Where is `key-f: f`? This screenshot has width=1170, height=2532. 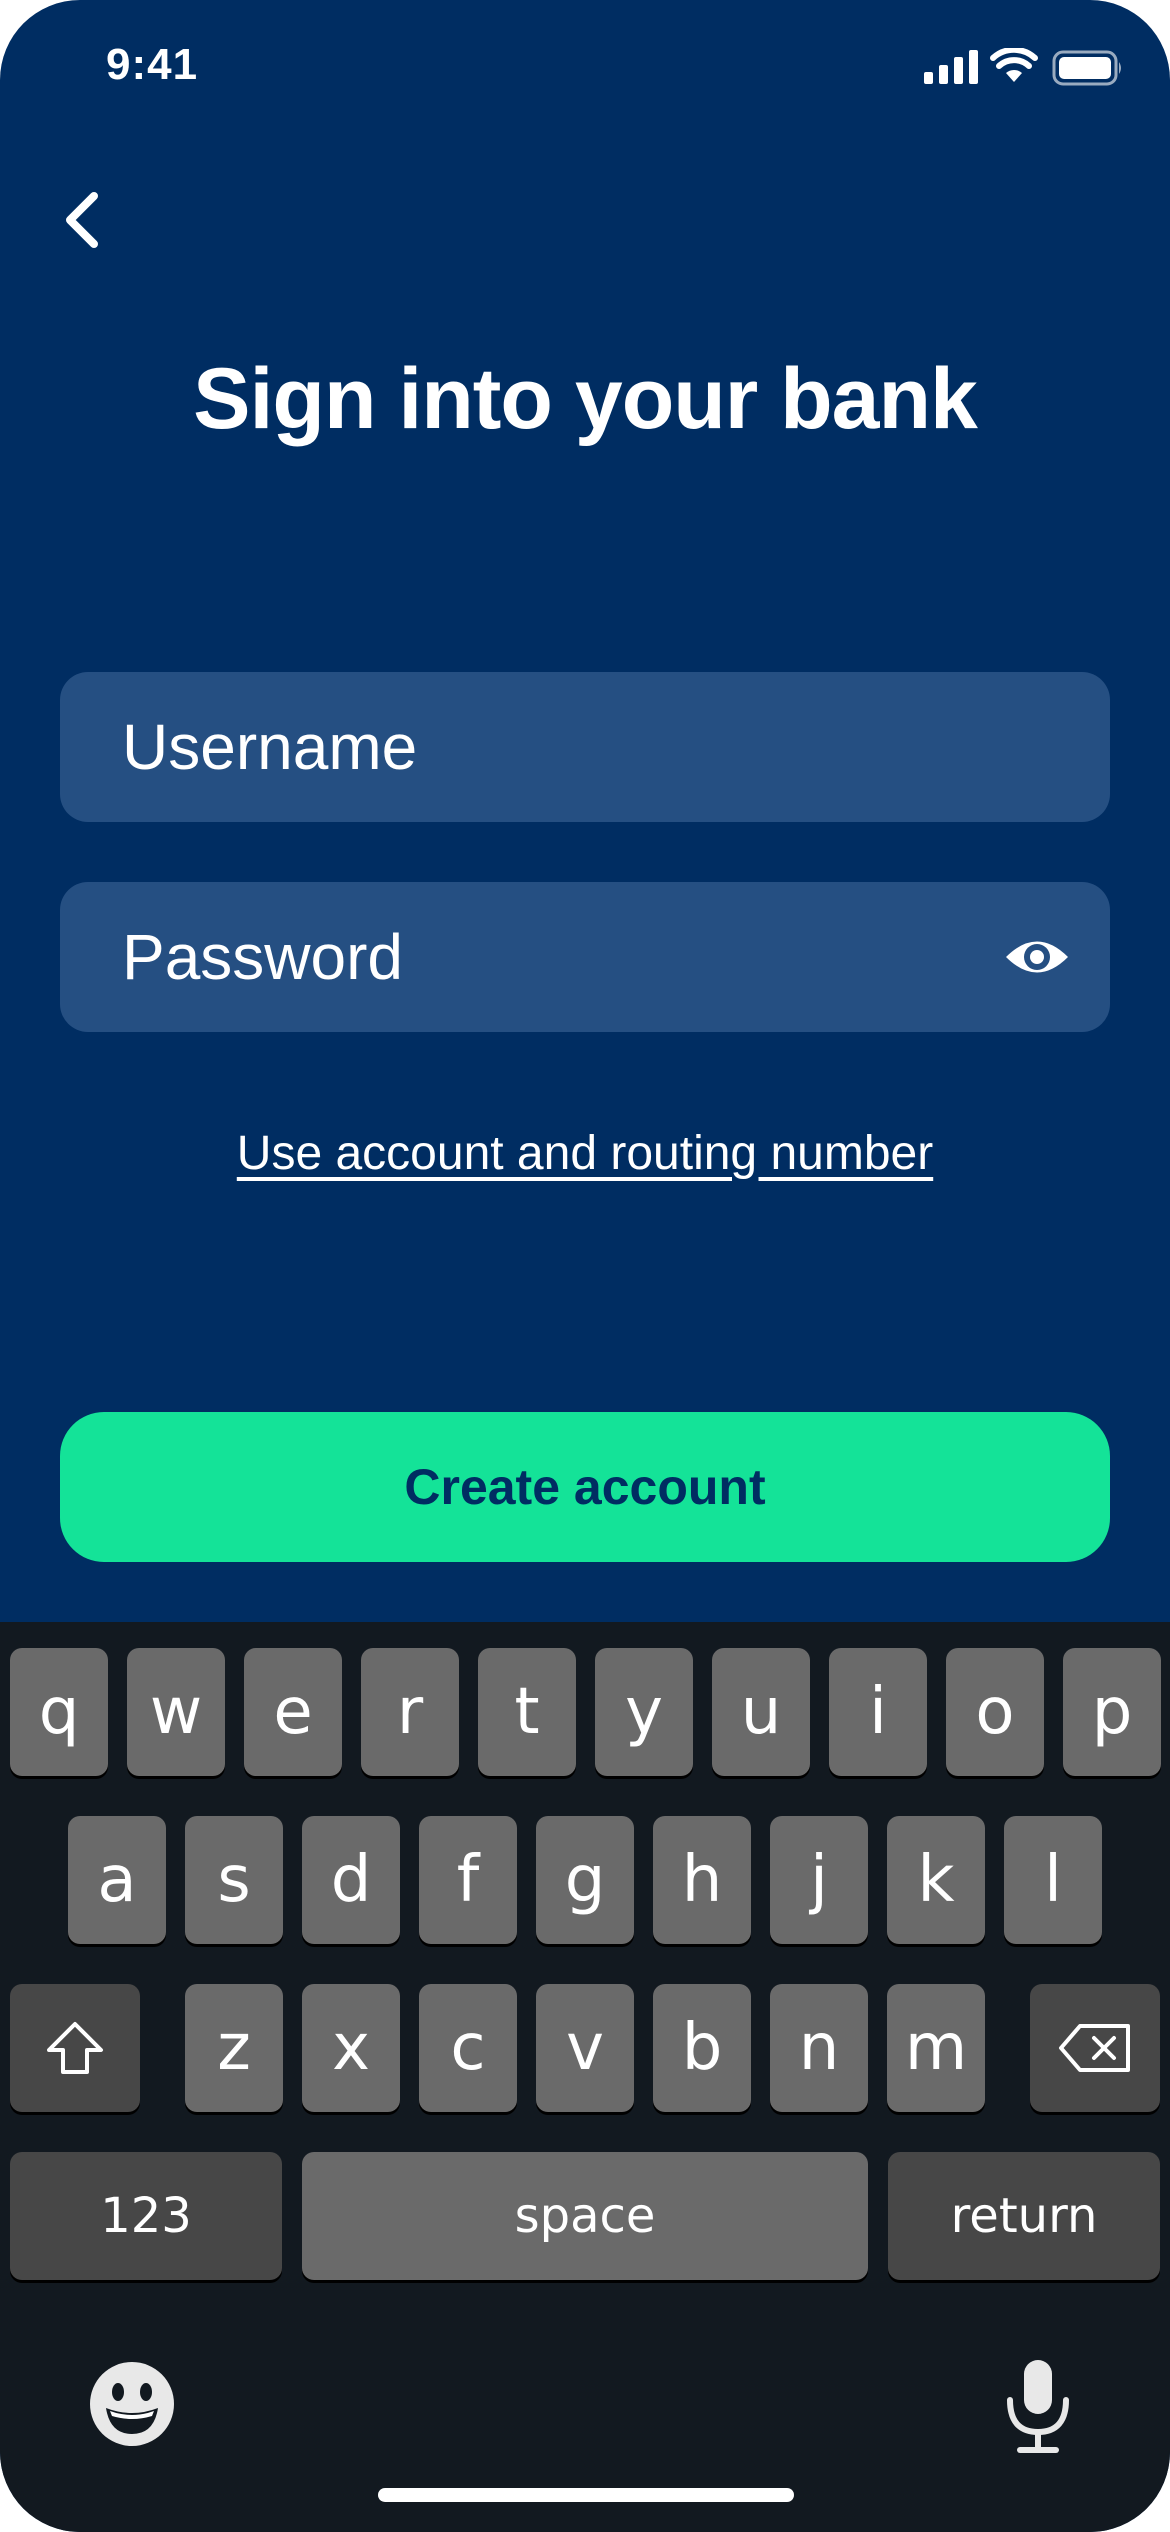
key-f: f is located at coordinates (468, 1880).